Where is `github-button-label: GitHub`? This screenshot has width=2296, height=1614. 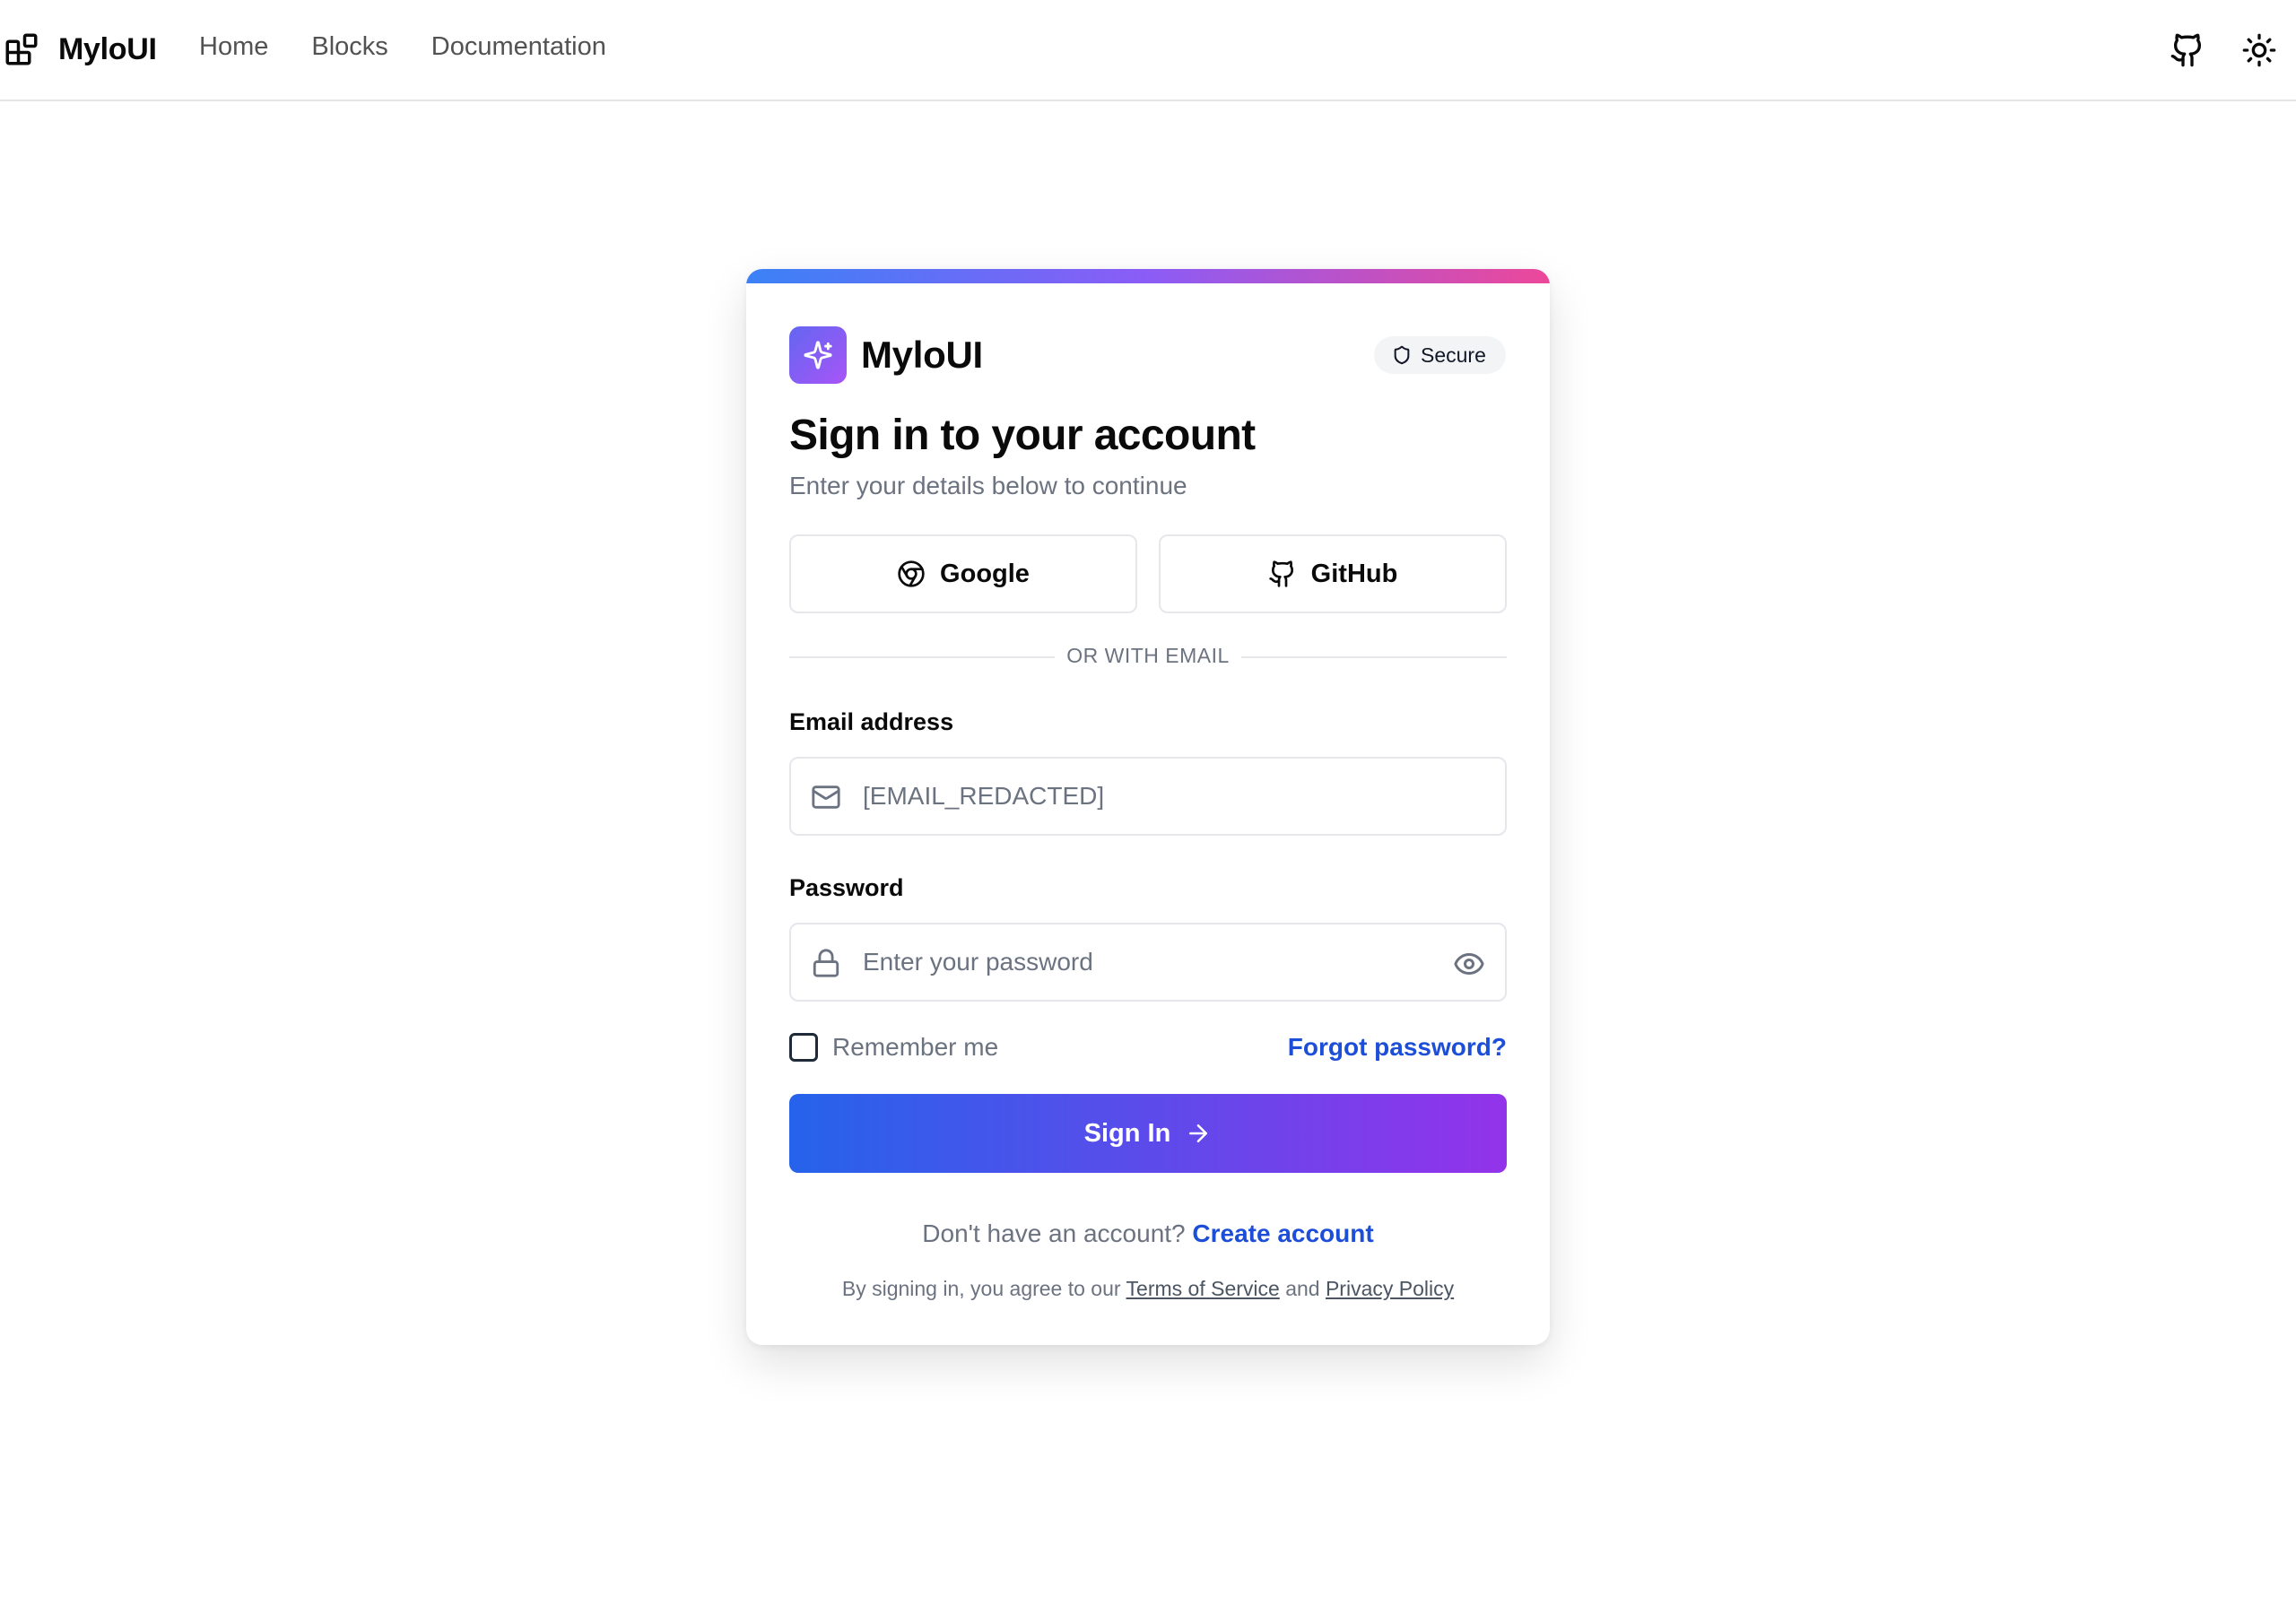
github-button-label: GitHub is located at coordinates (1354, 573).